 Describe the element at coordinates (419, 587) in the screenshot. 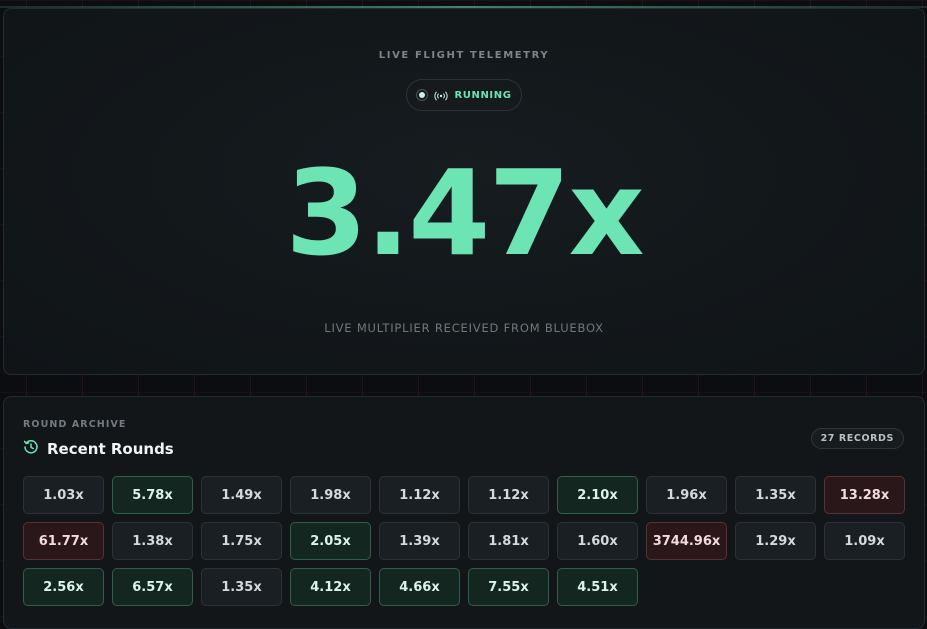

I see `round-chip: 4.66x` at that location.